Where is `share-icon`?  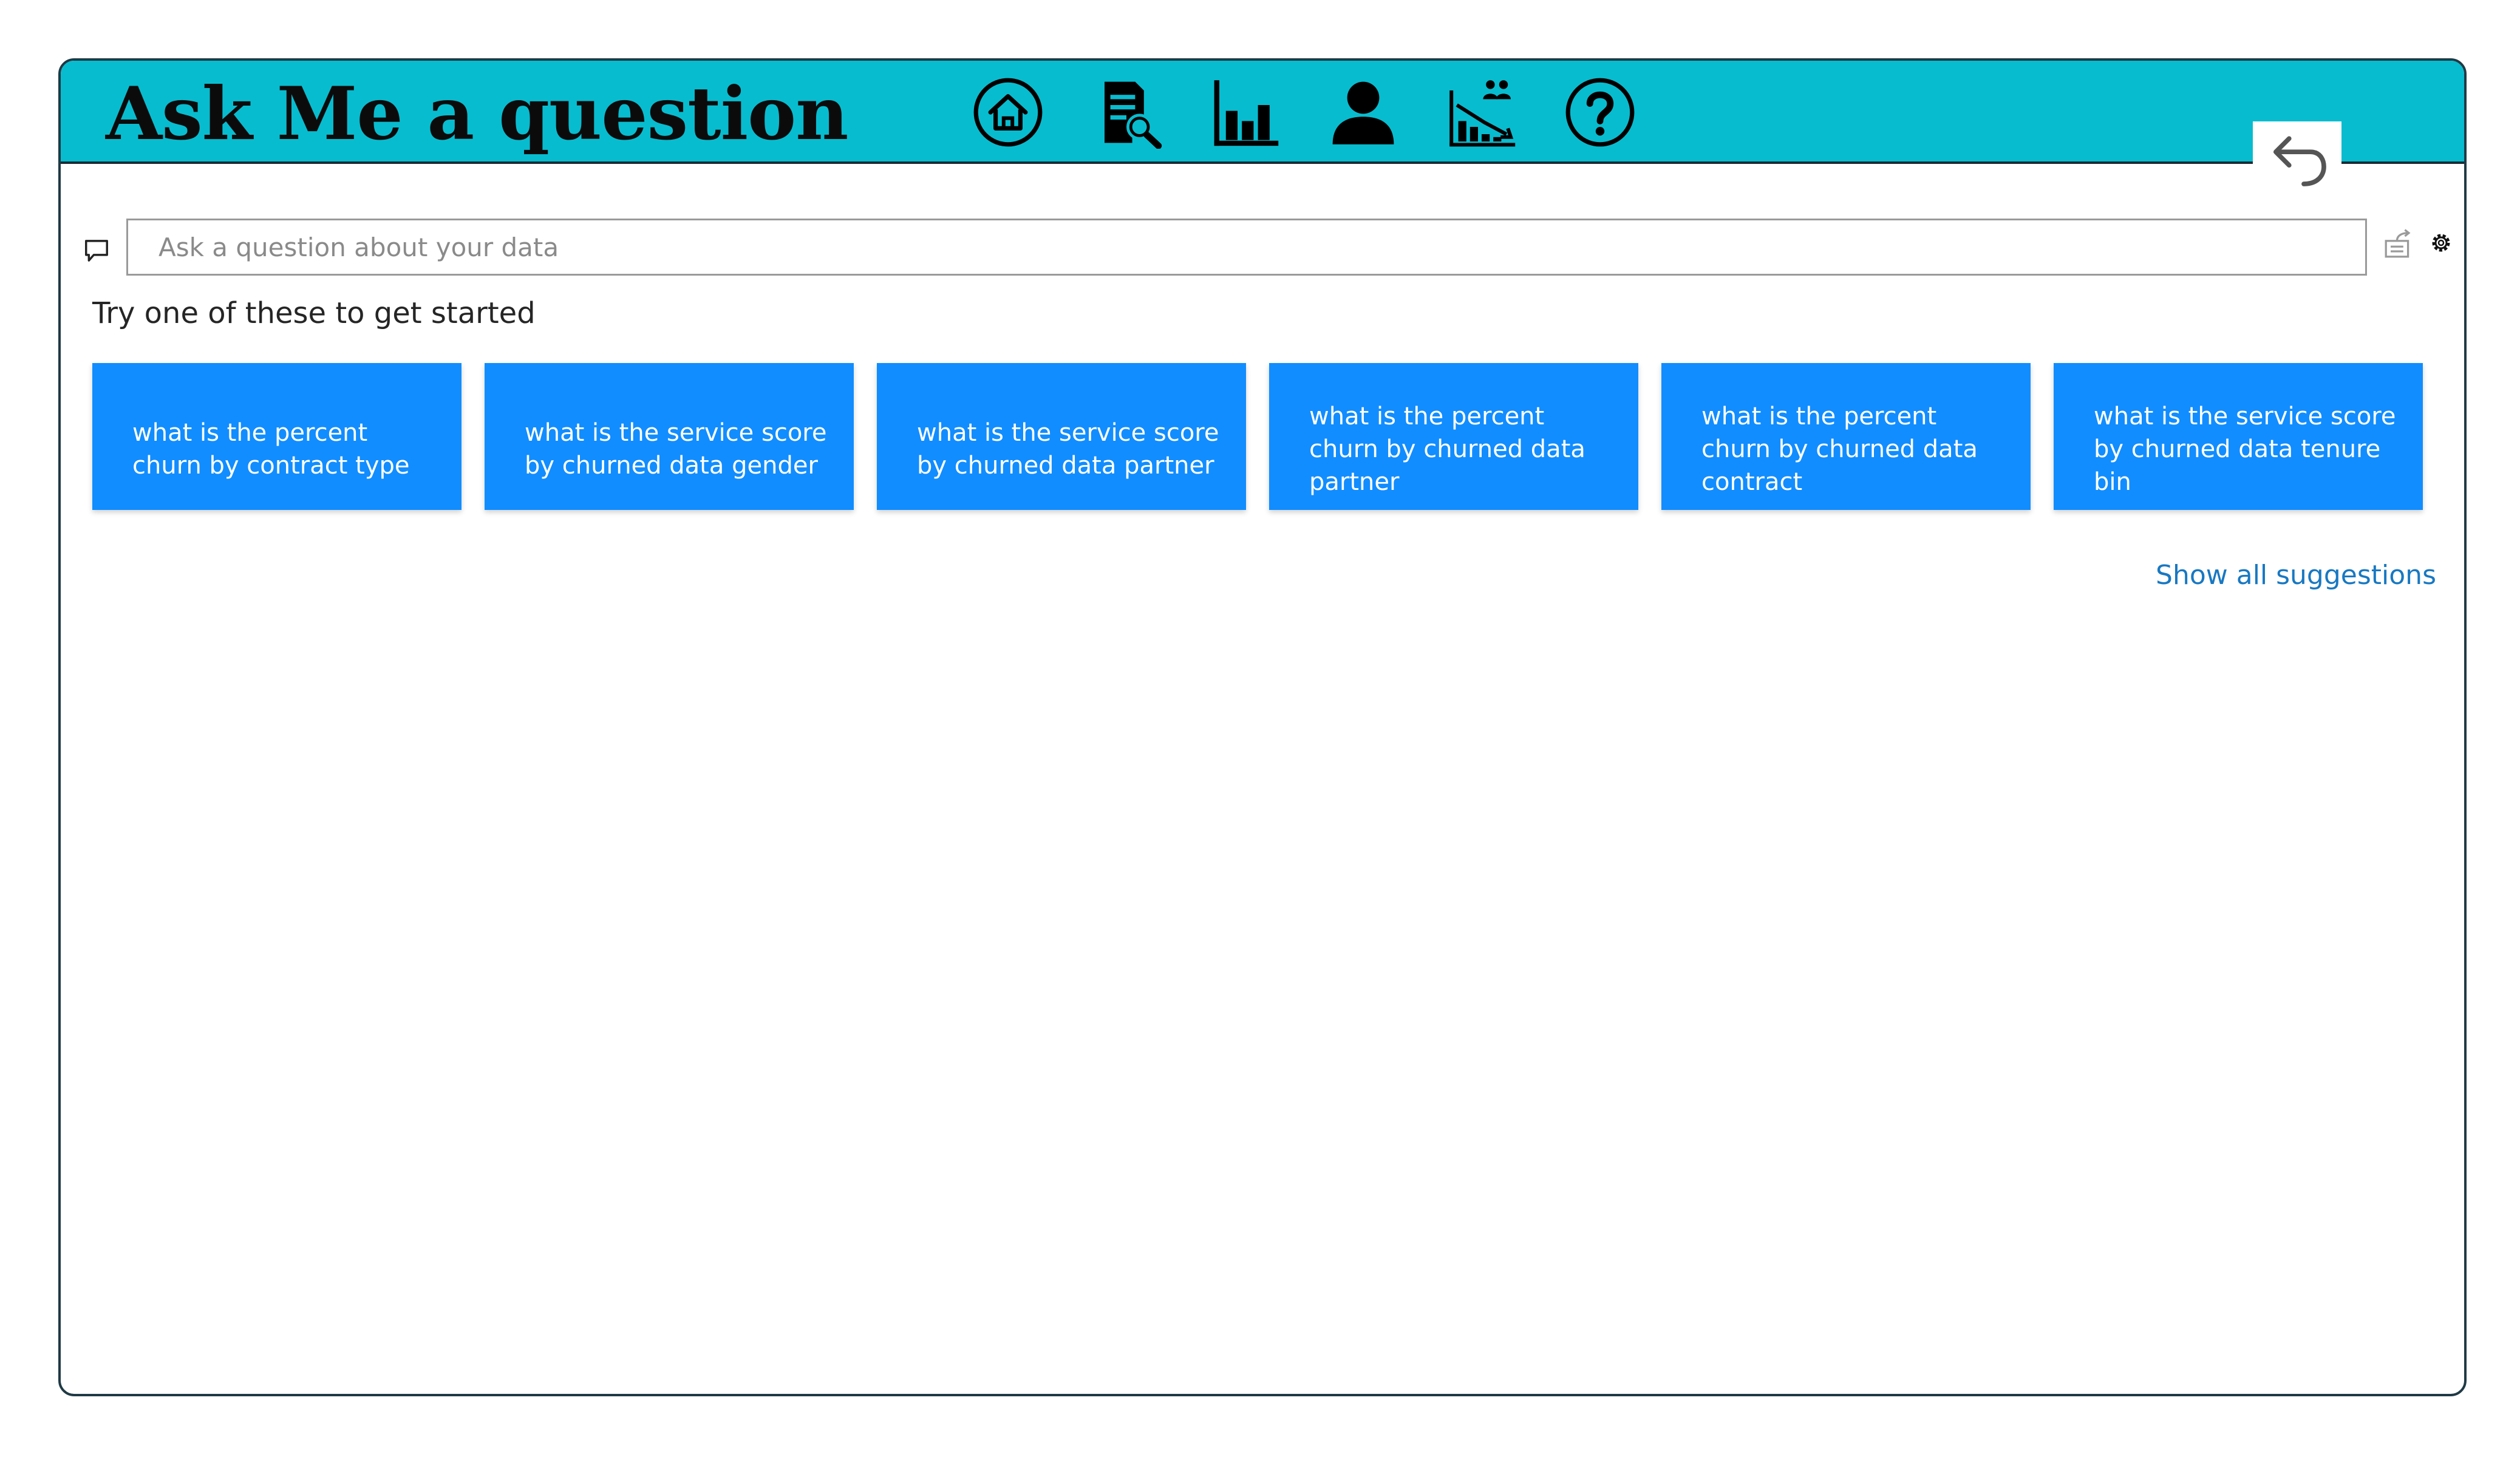 share-icon is located at coordinates (2398, 244).